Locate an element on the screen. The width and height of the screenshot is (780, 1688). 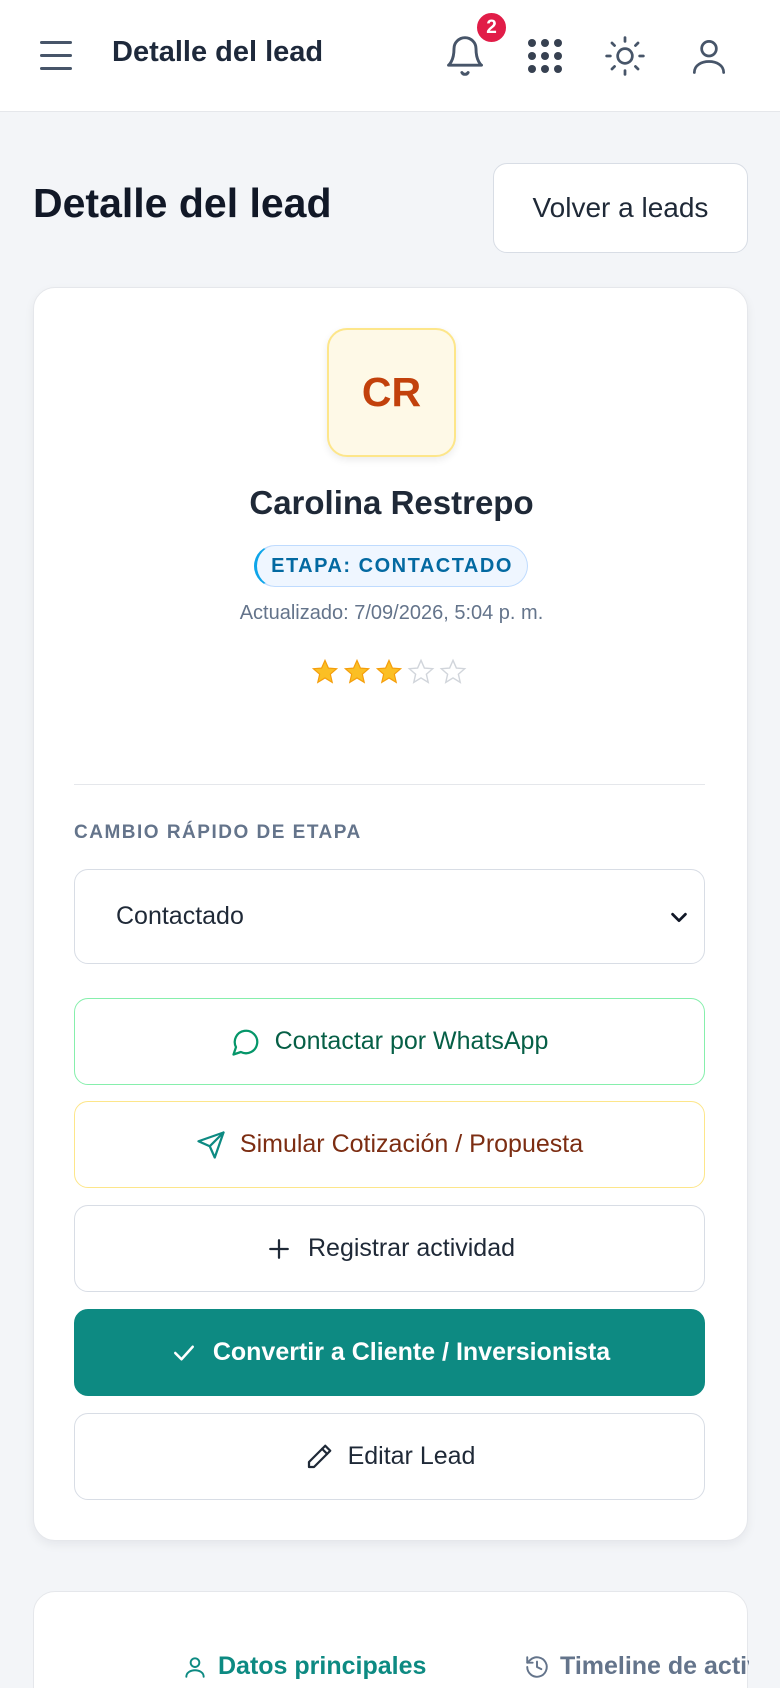
page-title: Detalle del lead is located at coordinates (182, 203).